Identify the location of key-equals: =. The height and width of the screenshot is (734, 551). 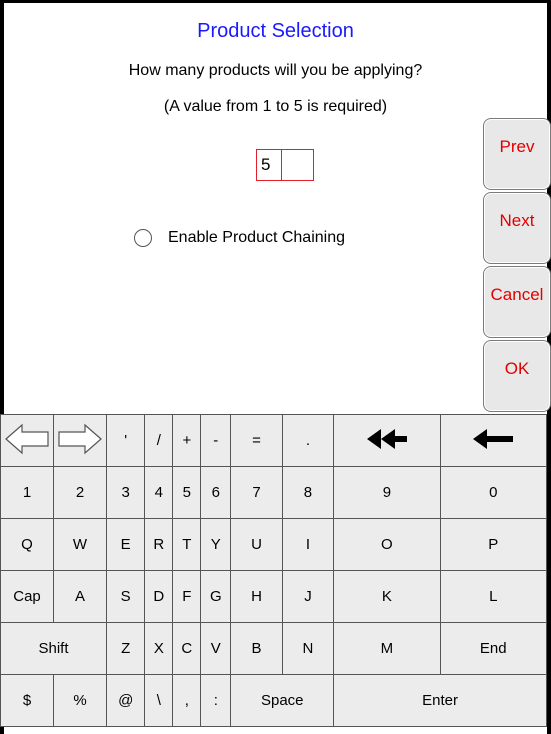
(256, 440).